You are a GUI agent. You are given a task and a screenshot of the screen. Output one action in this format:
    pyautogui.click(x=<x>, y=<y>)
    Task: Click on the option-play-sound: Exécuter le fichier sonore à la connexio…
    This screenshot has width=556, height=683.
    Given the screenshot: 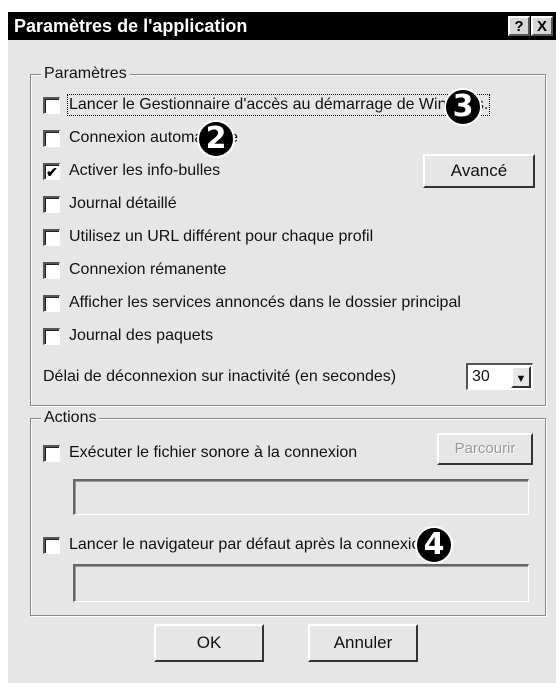 What is the action you would take?
    pyautogui.click(x=200, y=453)
    